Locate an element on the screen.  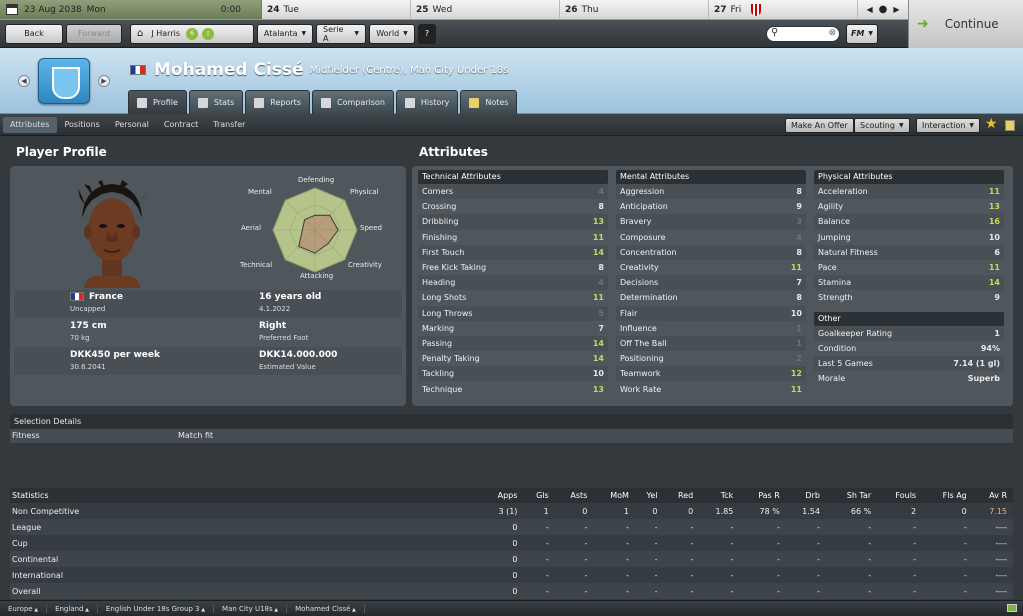
continue-button: ➜ Continue is located at coordinates (965, 24).